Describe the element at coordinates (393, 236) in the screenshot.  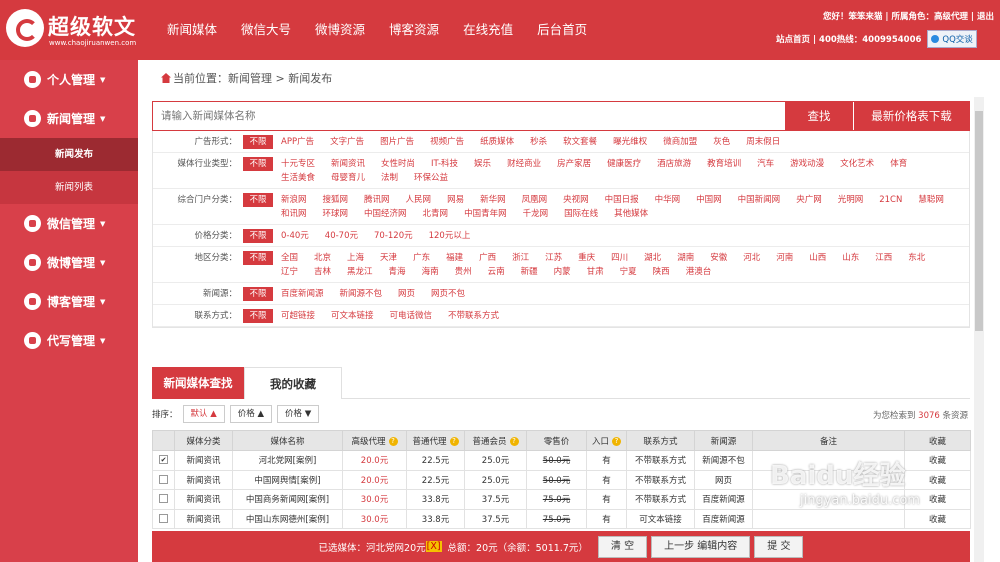
I see `filter-option: 70-120元` at that location.